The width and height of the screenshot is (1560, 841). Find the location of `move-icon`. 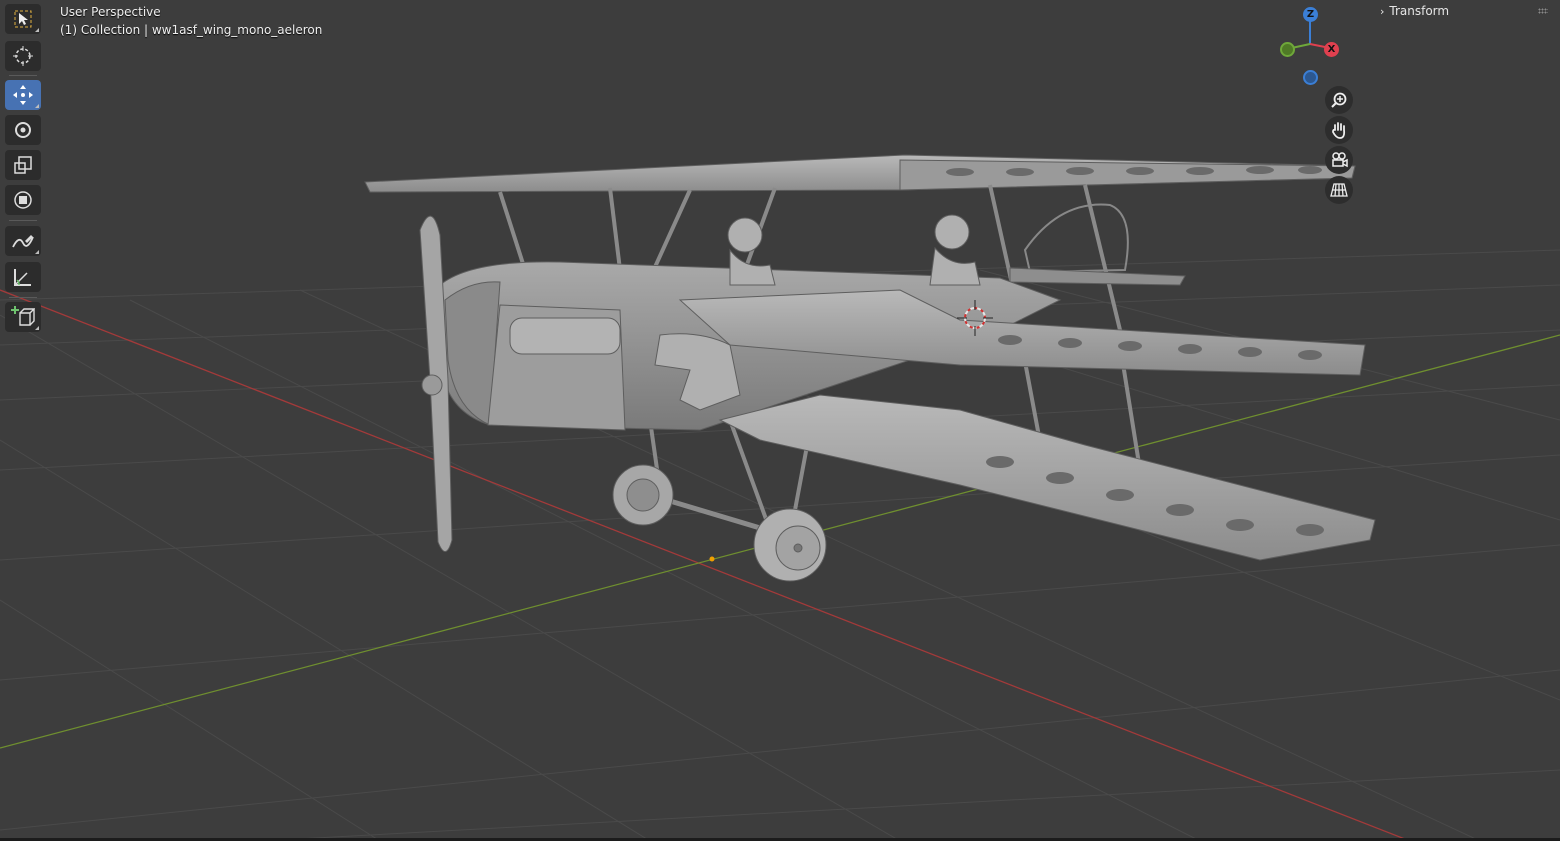

move-icon is located at coordinates (23, 95).